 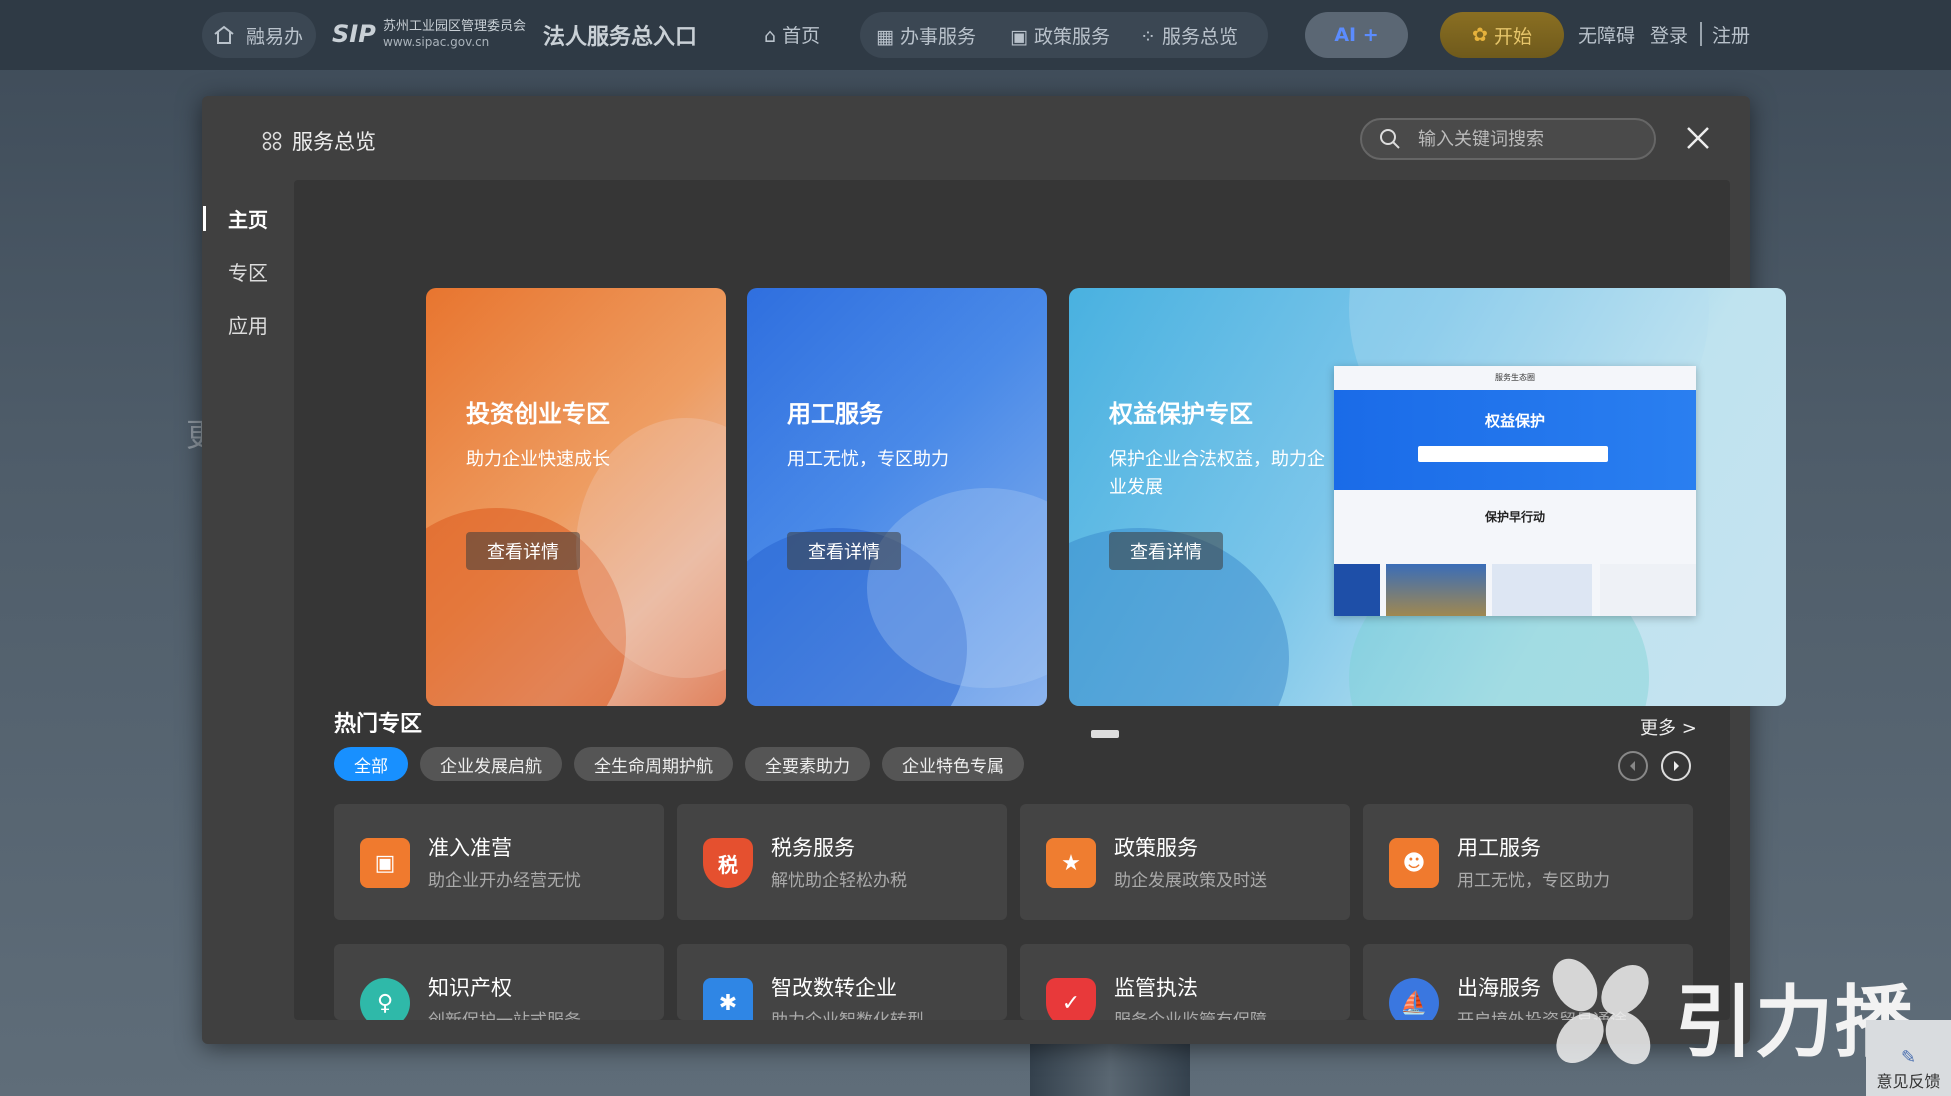 I want to click on banner-subtitle: 助力企业快速成长, so click(x=538, y=459).